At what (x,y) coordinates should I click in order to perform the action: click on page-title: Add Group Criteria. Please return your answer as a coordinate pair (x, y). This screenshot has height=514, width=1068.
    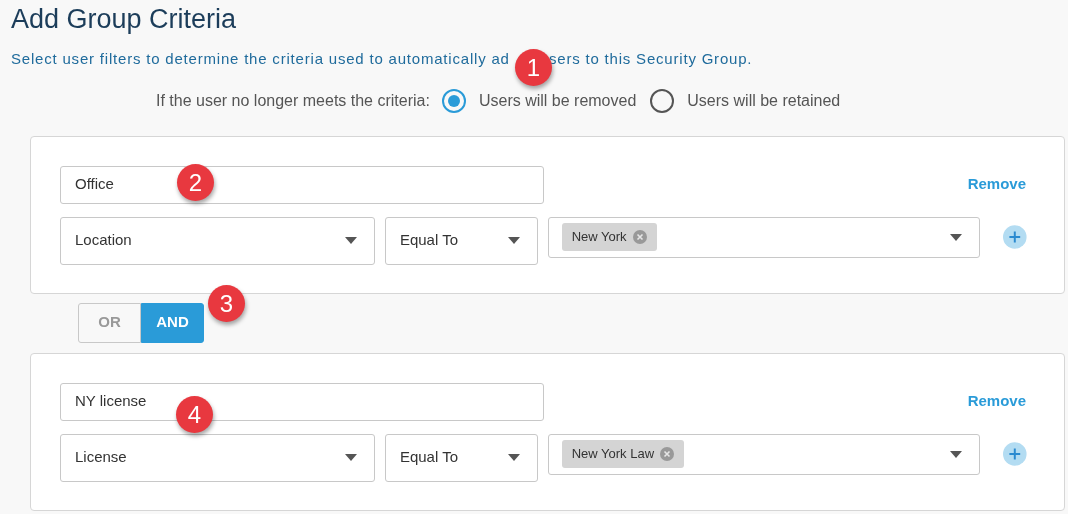
    Looking at the image, I should click on (124, 19).